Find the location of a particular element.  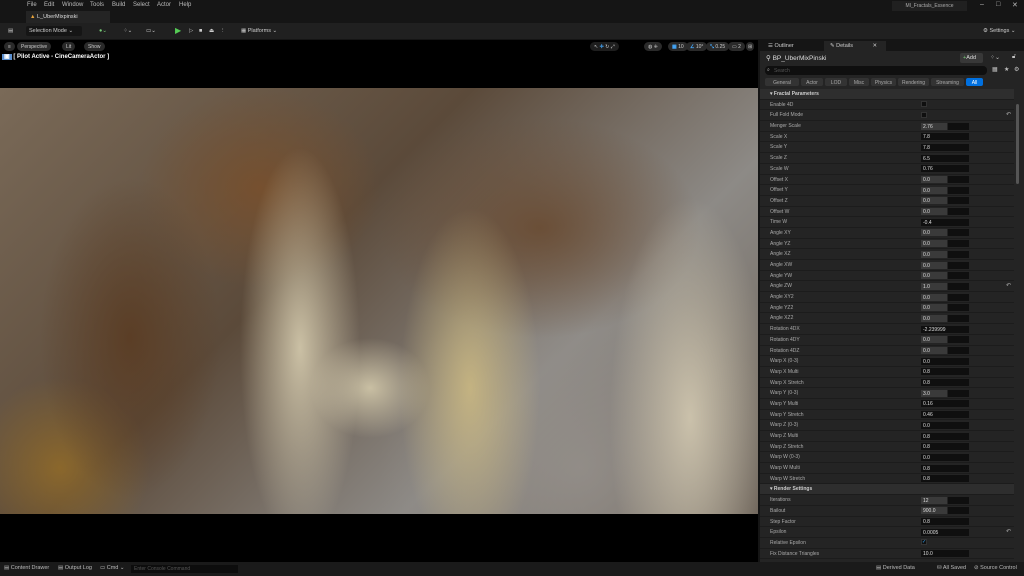

property-checkbox: ✓ is located at coordinates (924, 542).